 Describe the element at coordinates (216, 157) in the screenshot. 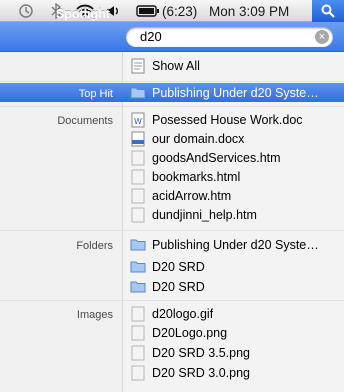

I see `document-label: goodsAndServices.htm` at that location.